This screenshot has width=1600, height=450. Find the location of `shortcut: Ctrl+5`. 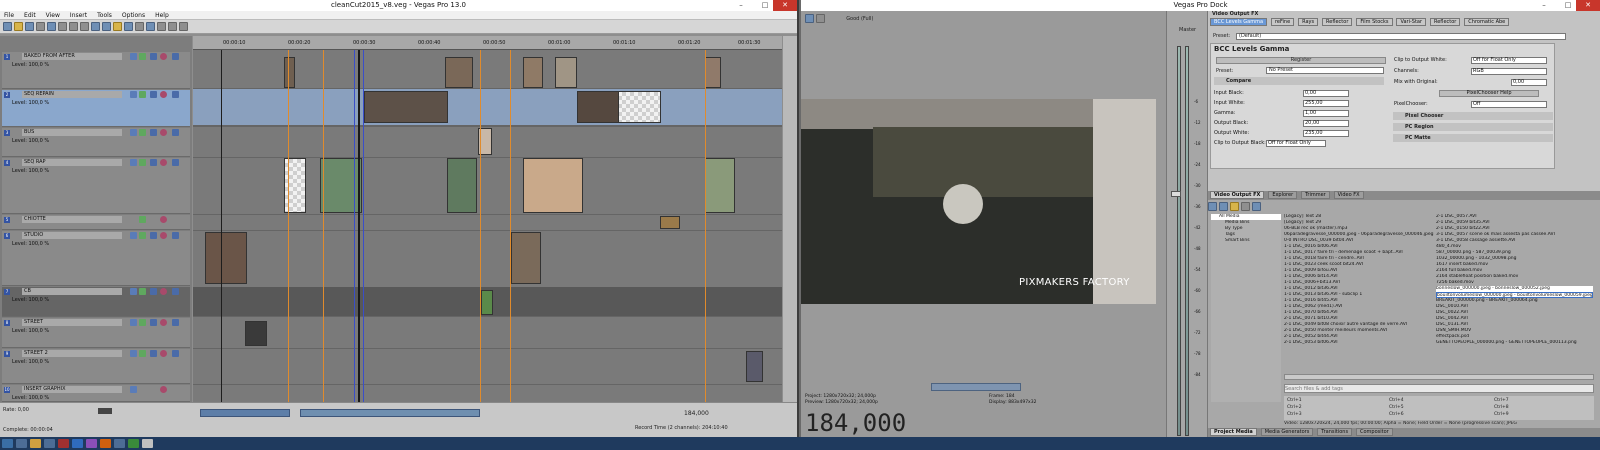

shortcut: Ctrl+5 is located at coordinates (1396, 407).